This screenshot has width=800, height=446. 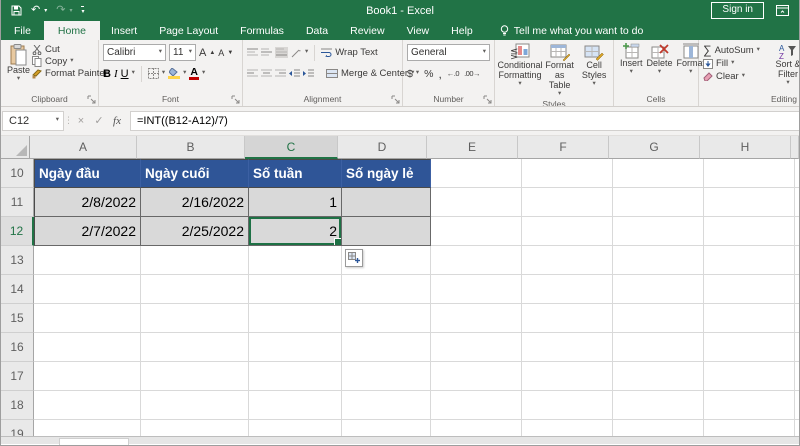 What do you see at coordinates (476, 376) in the screenshot?
I see `cell-E17` at bounding box center [476, 376].